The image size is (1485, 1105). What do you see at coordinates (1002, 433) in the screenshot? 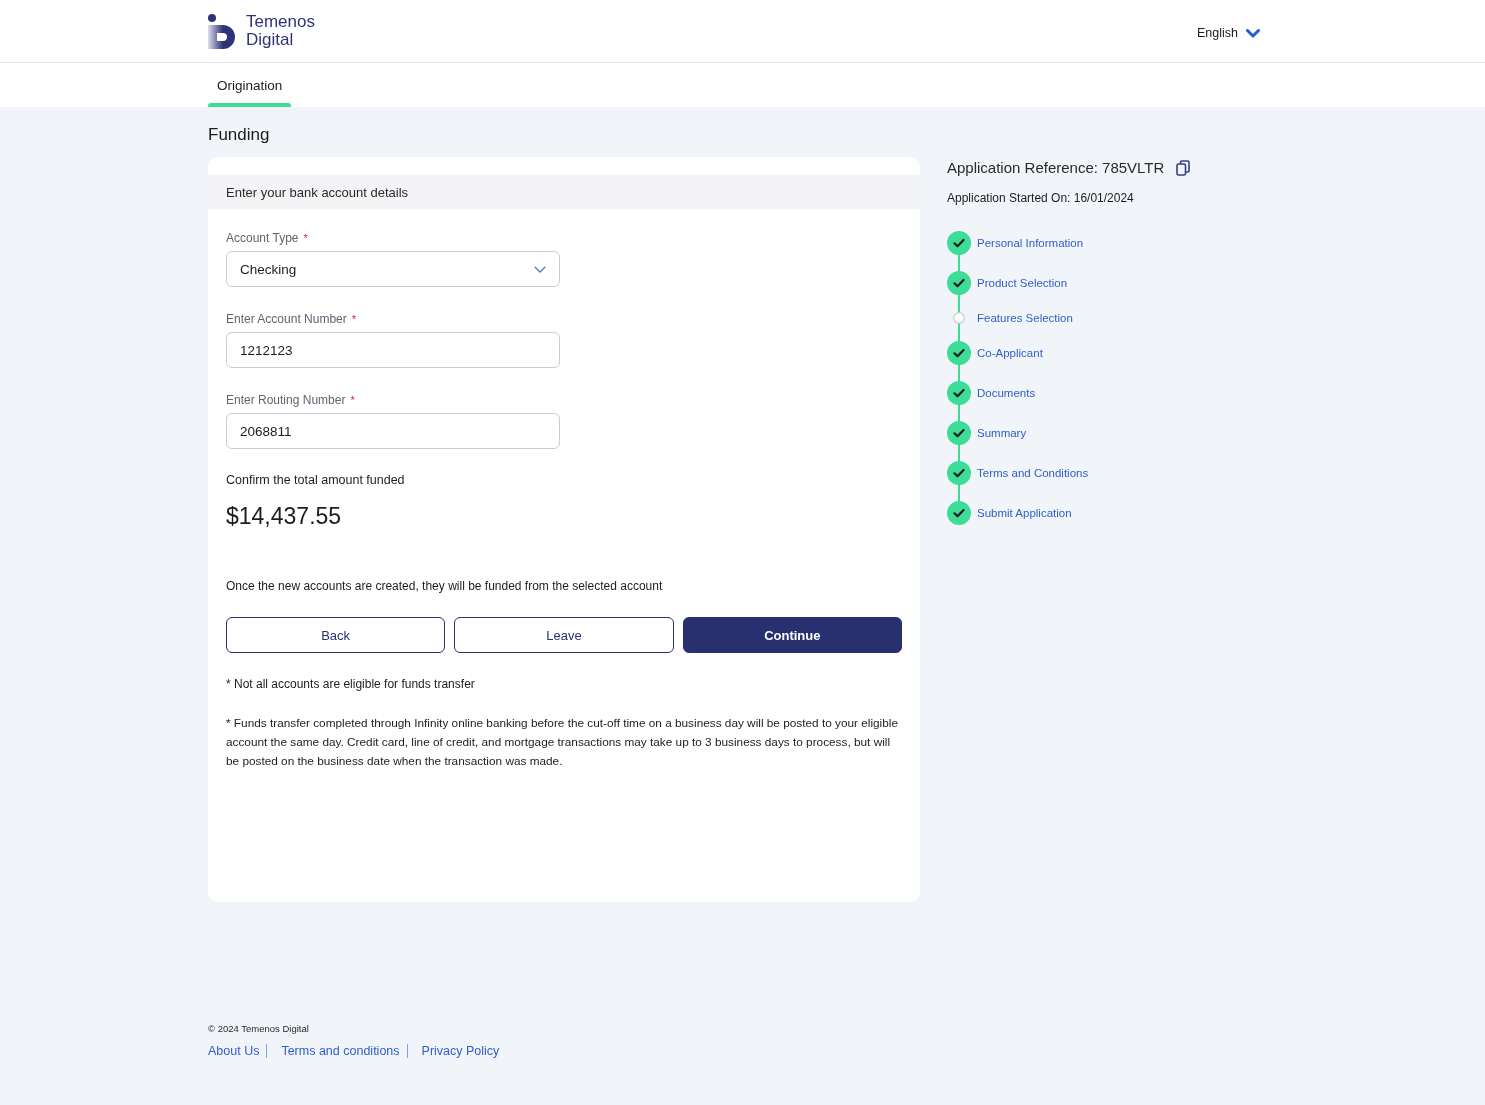
I see `step-link: Summary` at bounding box center [1002, 433].